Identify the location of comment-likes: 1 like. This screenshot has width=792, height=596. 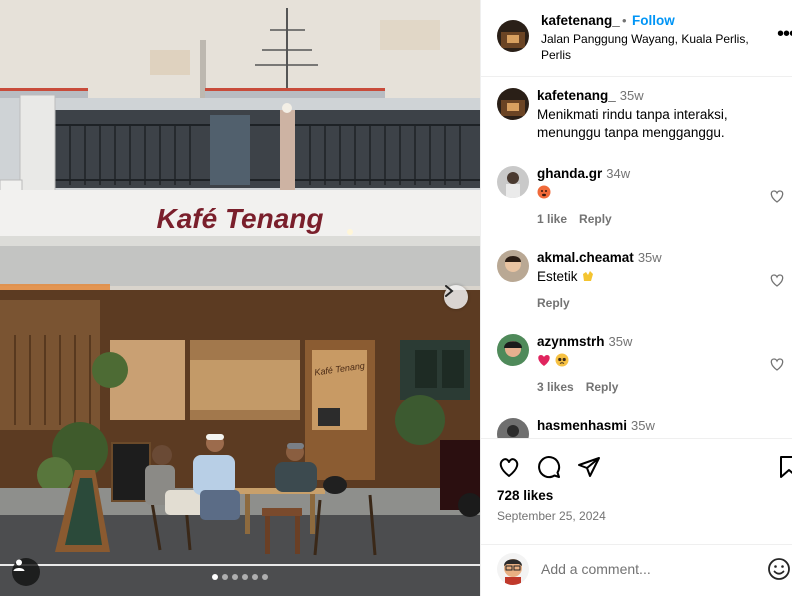
(552, 219).